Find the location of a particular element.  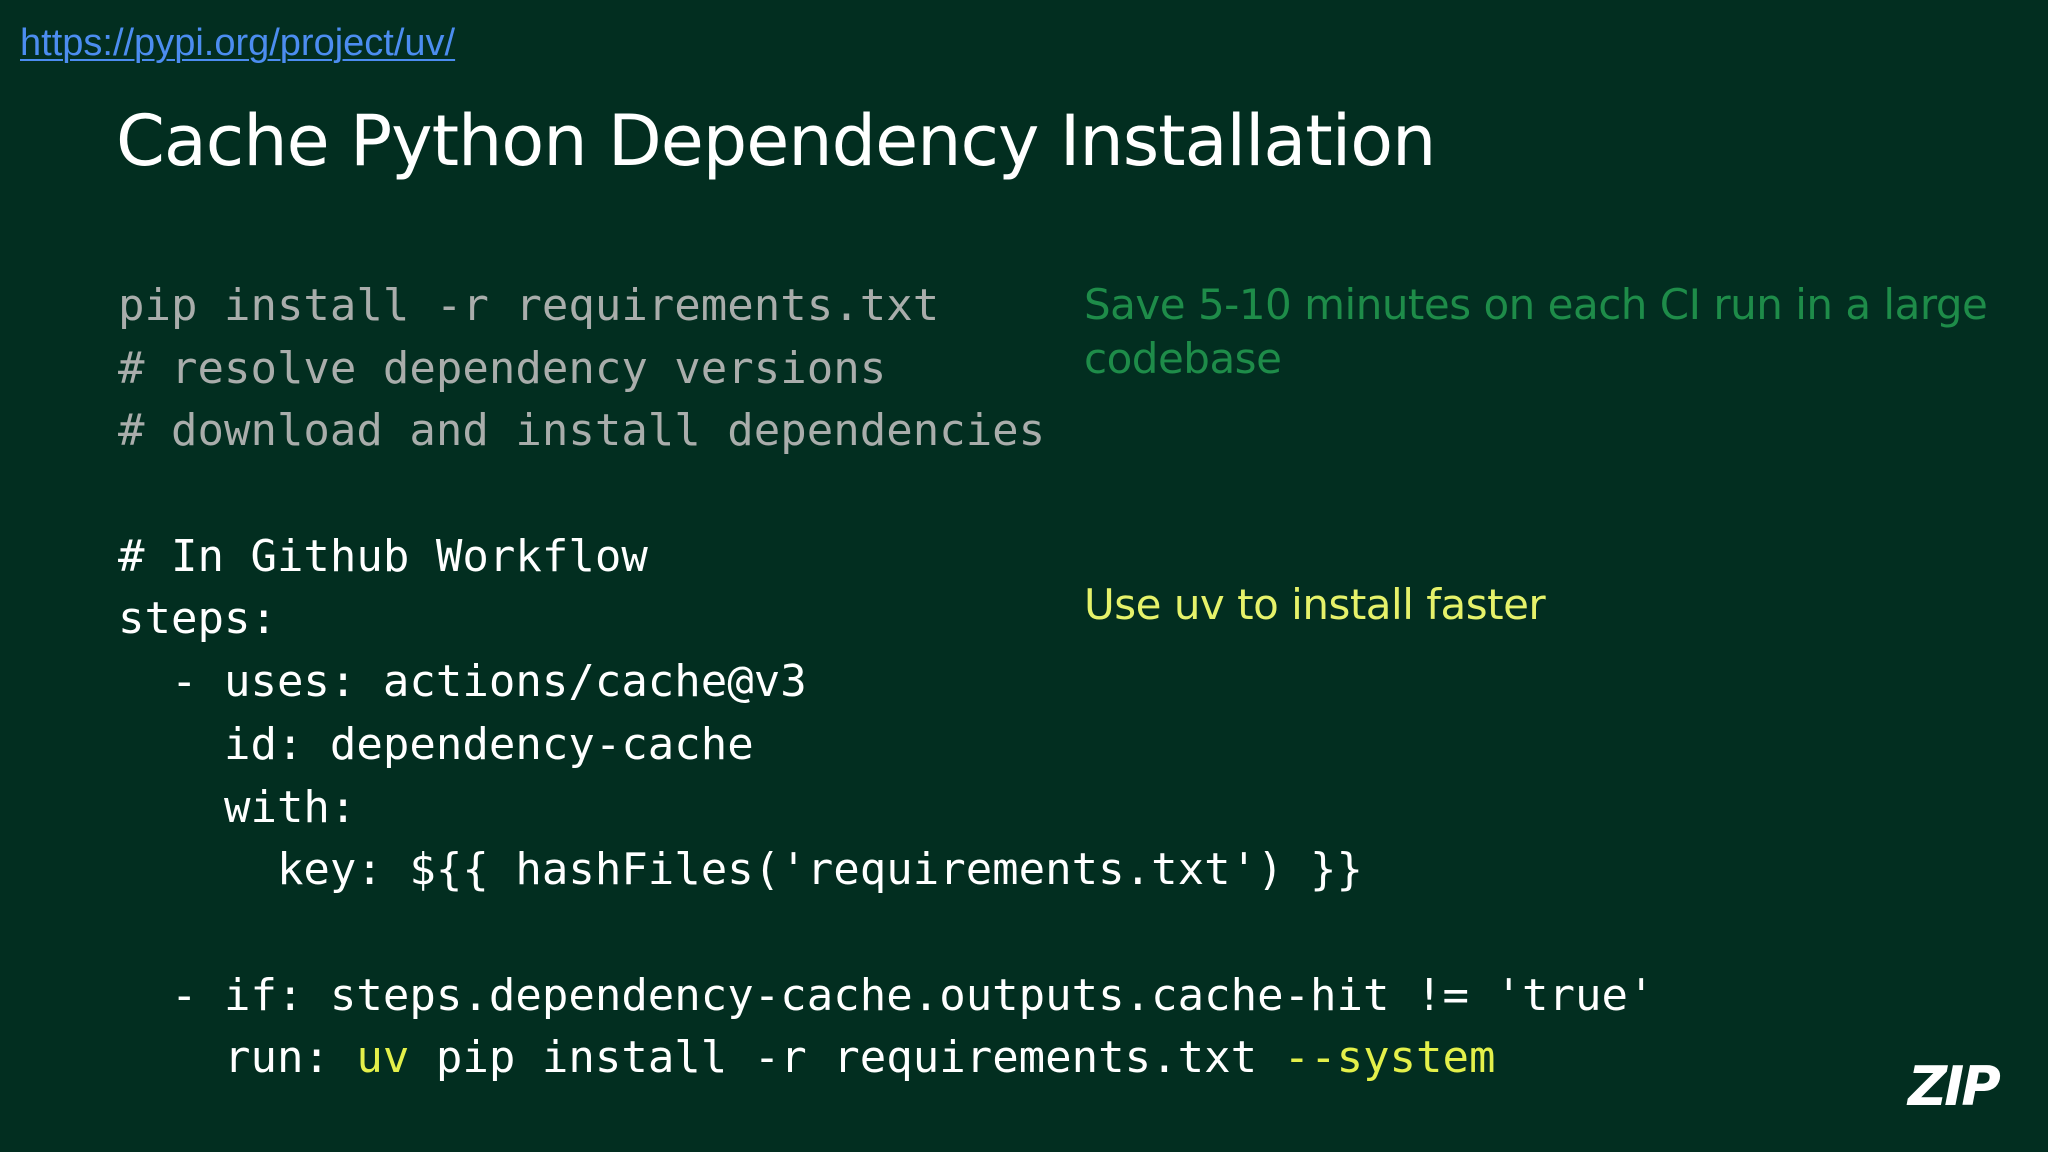

note-use-uv: Use uv to install faster is located at coordinates (1315, 604).